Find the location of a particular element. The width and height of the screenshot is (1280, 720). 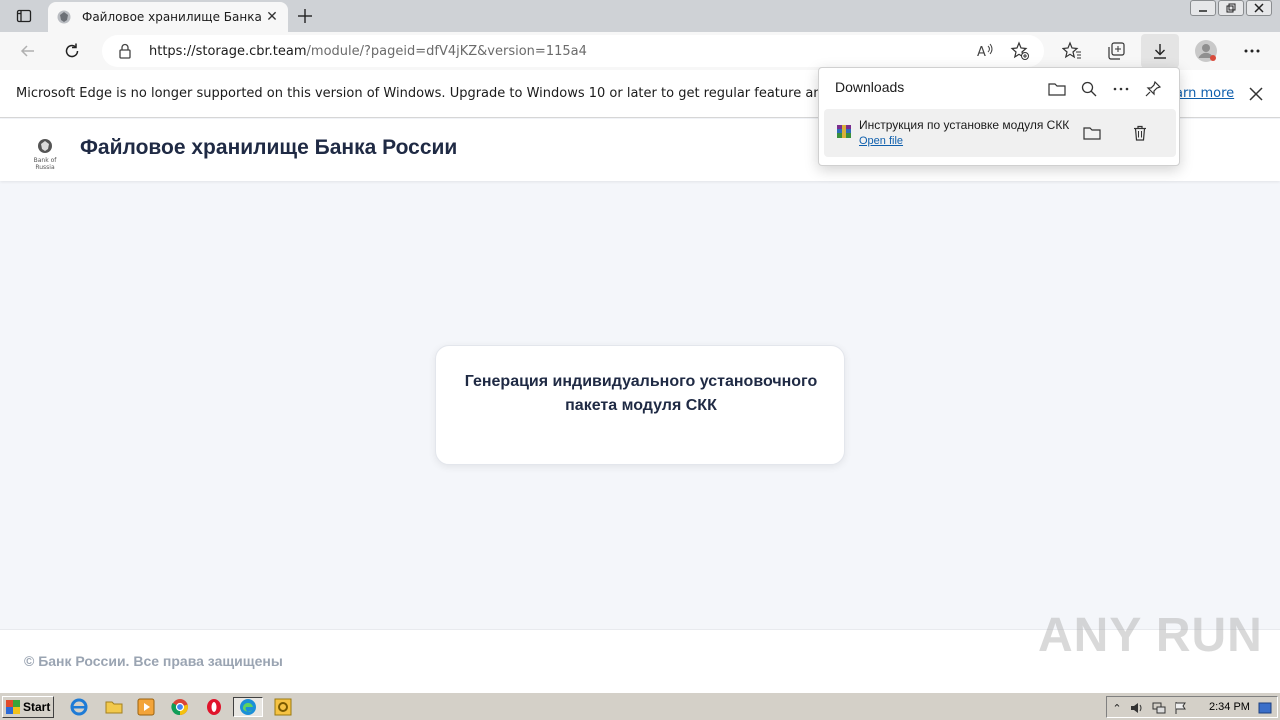

url-path: /module/?pageid=dfV4jKZ&version=115a4 is located at coordinates (446, 51).